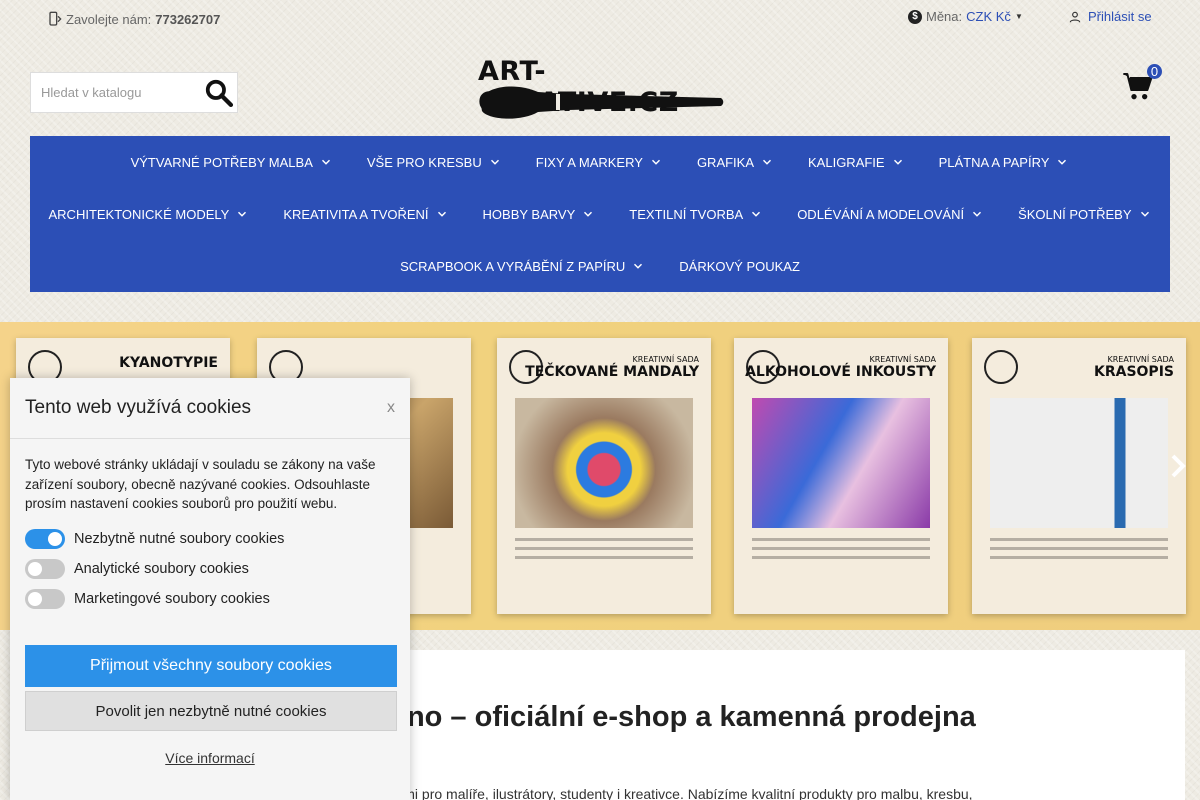 This screenshot has width=1200, height=800. What do you see at coordinates (840, 367) in the screenshot?
I see `banner-card-title: KREATIVNÍ SADA ALKOHOLOVÉ INKOUSTY` at bounding box center [840, 367].